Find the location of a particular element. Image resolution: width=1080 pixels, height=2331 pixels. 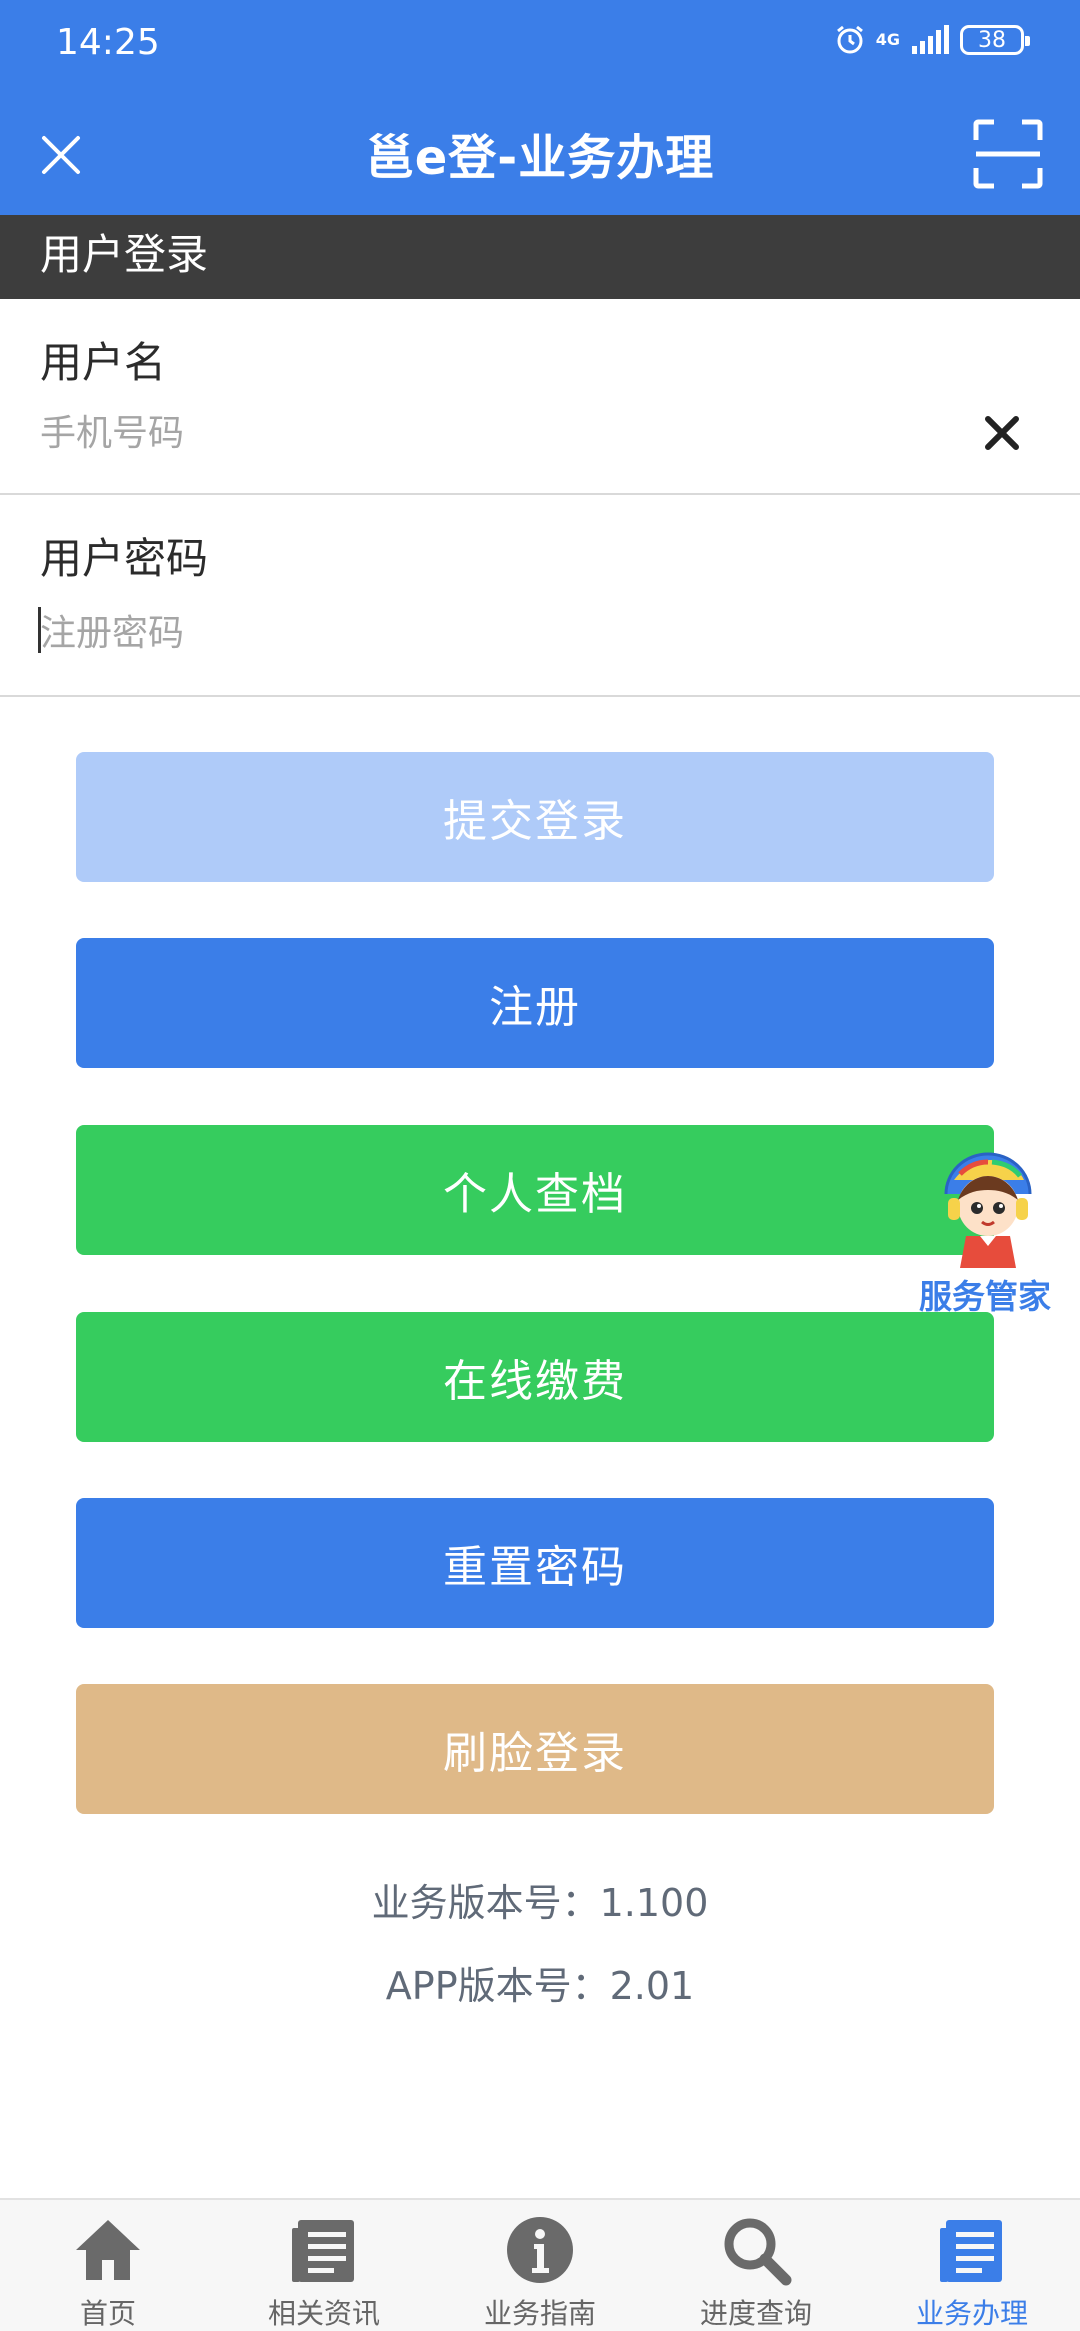

tab-guide: 业务指南 is located at coordinates (540, 2265).